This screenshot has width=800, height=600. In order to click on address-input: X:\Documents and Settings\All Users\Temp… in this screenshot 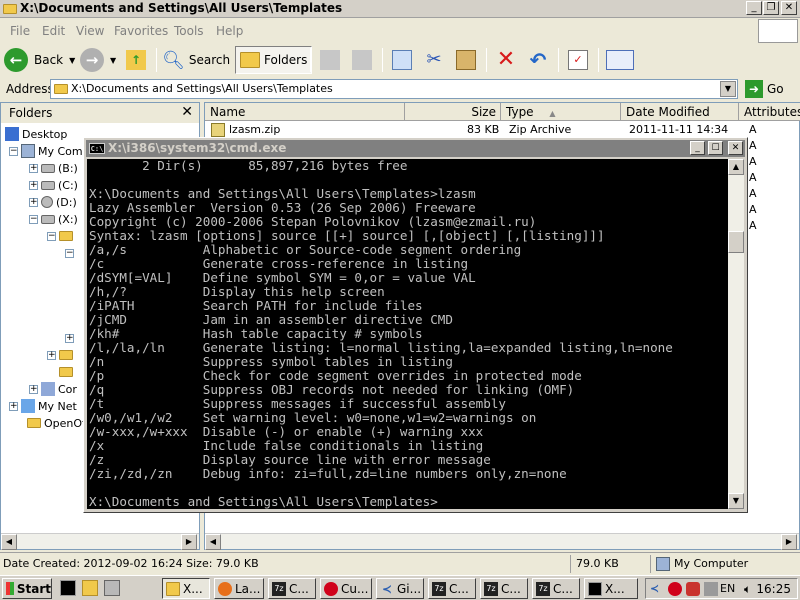, I will do `click(394, 89)`.